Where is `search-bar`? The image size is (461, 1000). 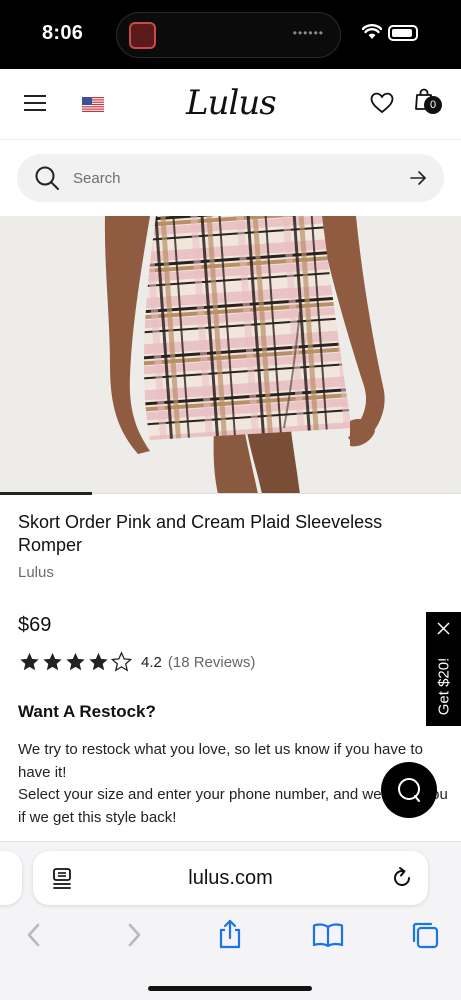
search-bar is located at coordinates (230, 178).